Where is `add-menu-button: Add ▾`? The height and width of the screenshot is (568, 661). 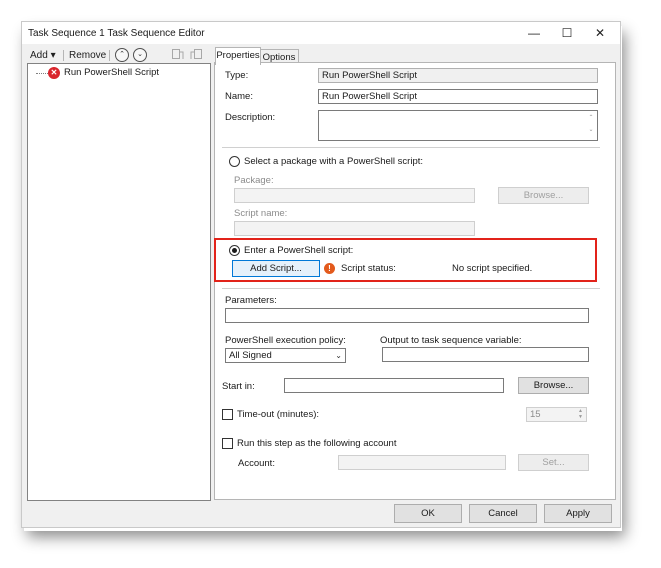 add-menu-button: Add ▾ is located at coordinates (43, 55).